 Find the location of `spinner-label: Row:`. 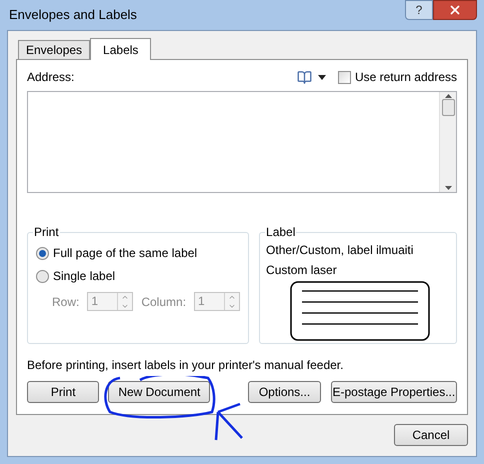

spinner-label: Row: is located at coordinates (66, 302).